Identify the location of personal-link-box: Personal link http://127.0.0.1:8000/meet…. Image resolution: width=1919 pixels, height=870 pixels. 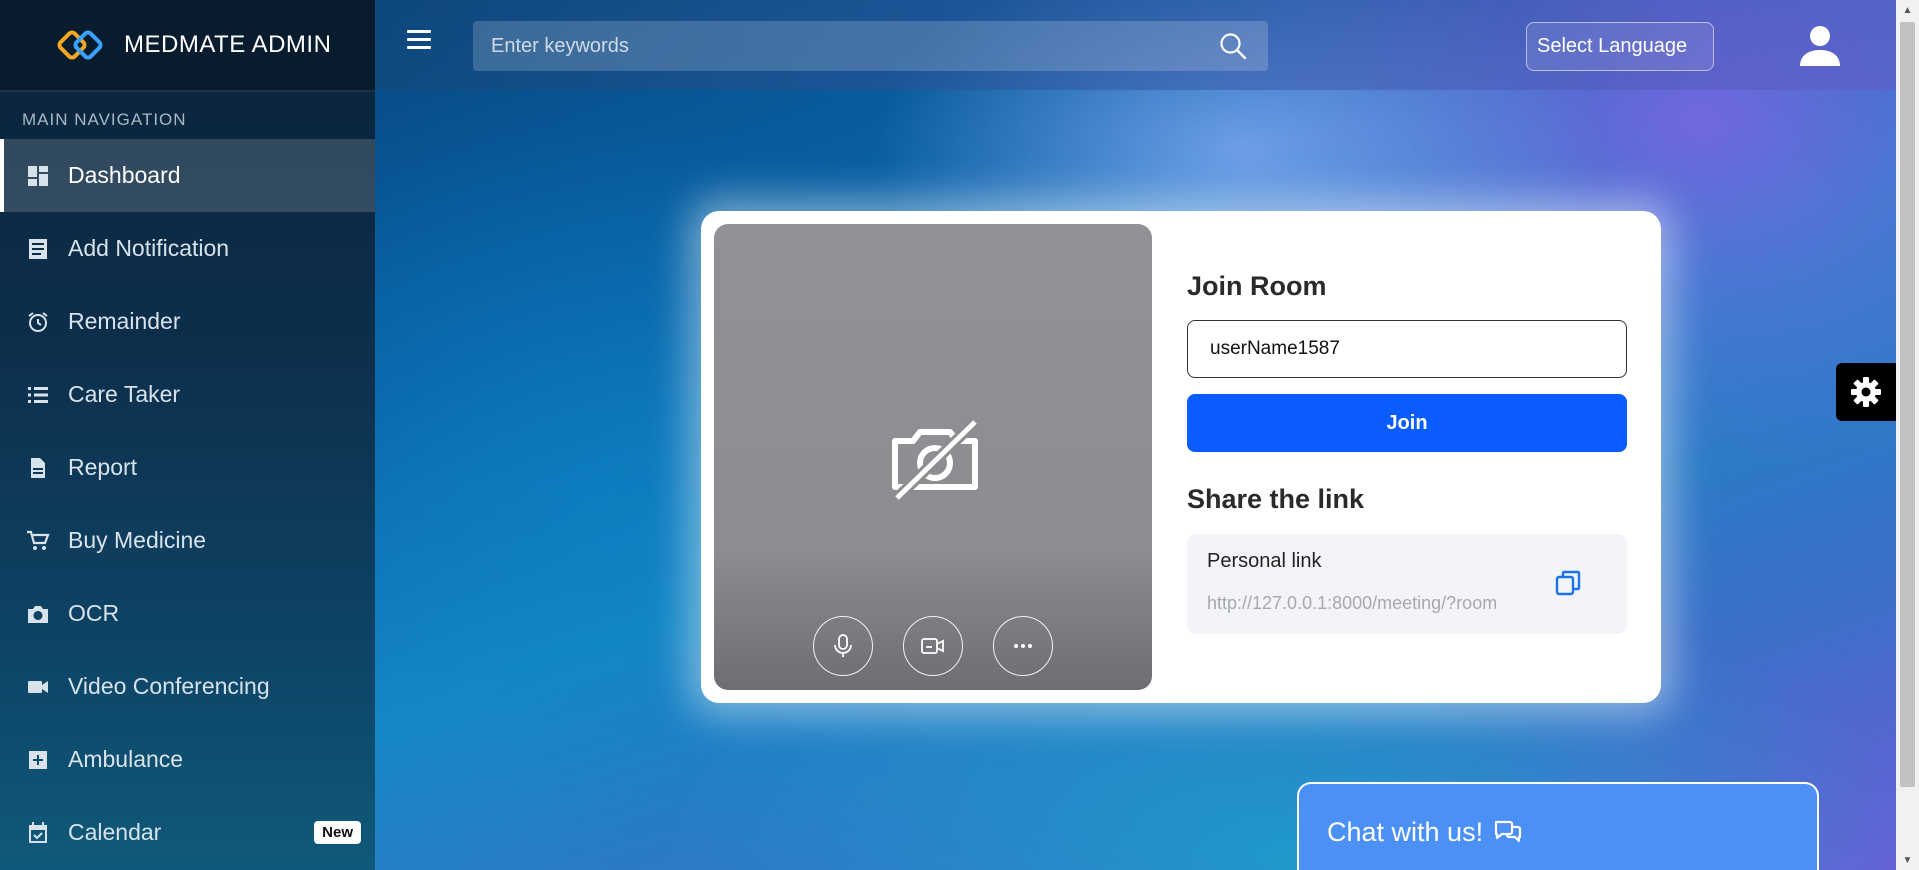
(1407, 584).